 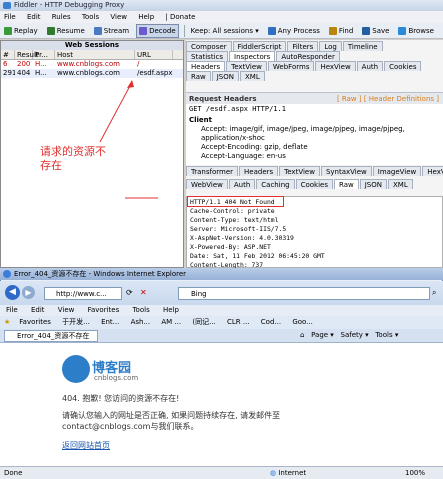 What do you see at coordinates (146, 17) in the screenshot?
I see `menu-help: Help` at bounding box center [146, 17].